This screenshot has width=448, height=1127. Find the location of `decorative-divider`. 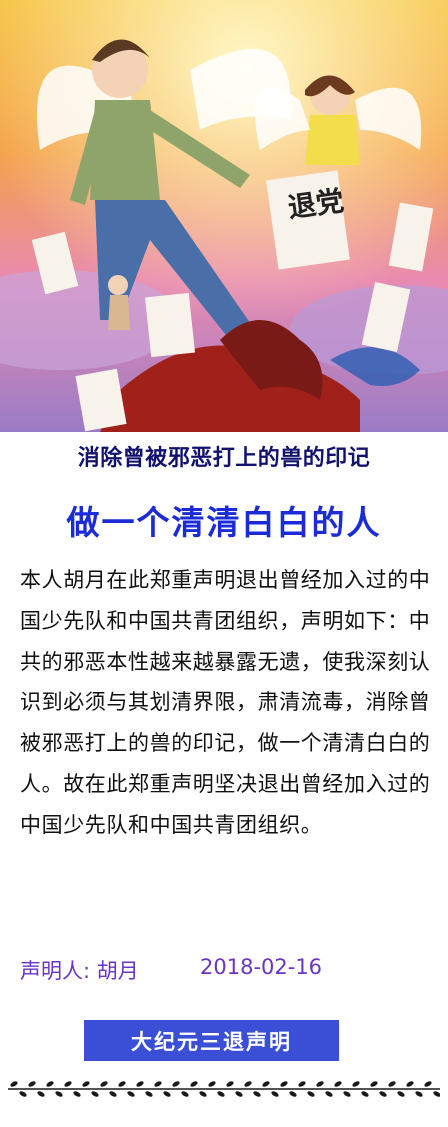

decorative-divider is located at coordinates (224, 1089).